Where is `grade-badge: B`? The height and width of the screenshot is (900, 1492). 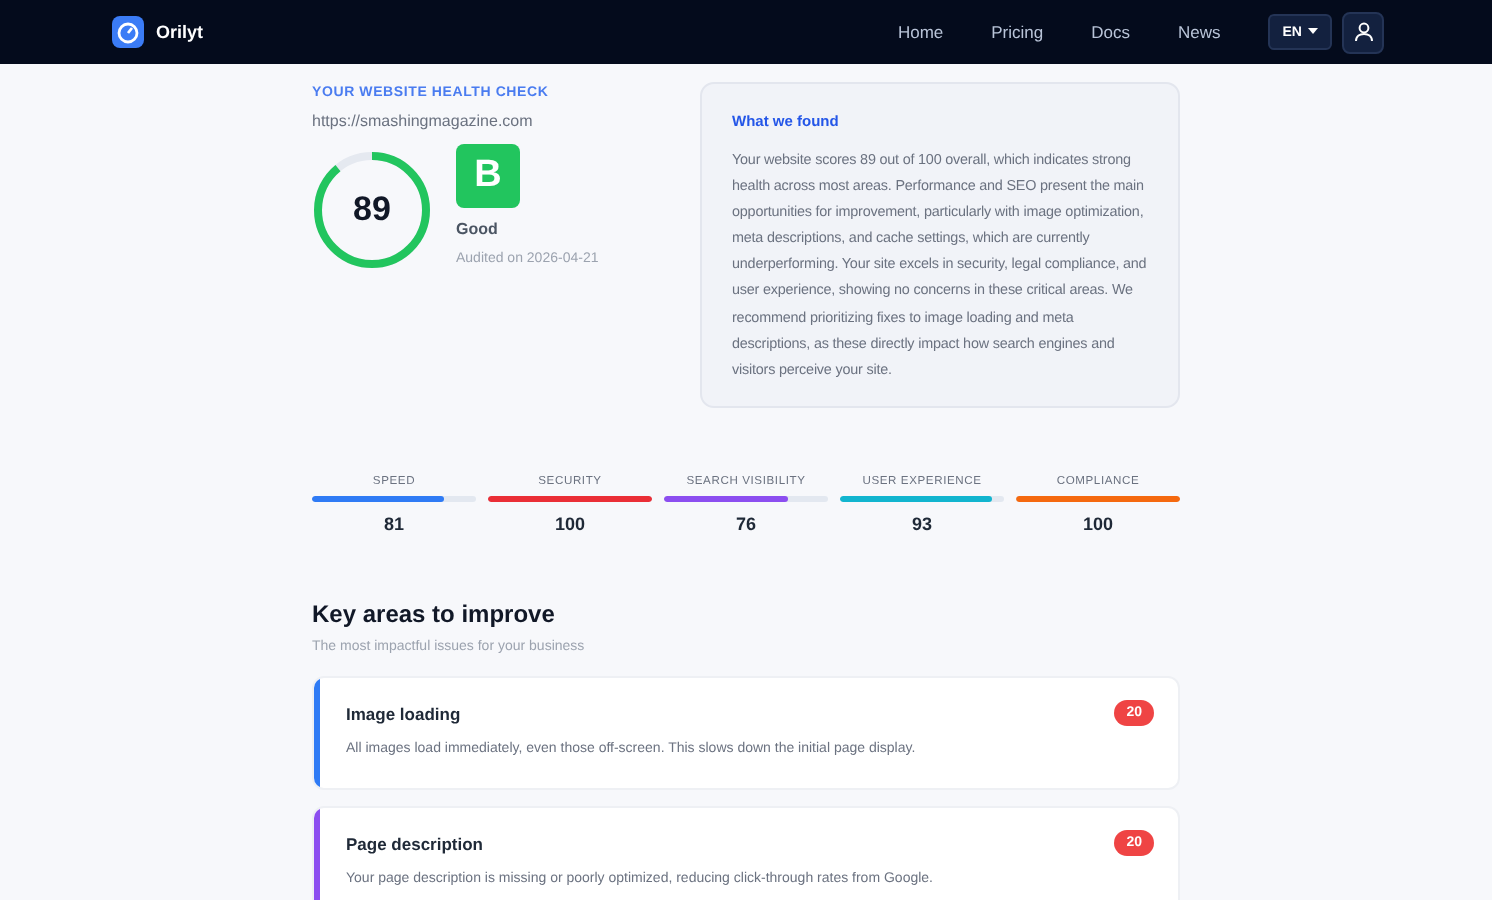 grade-badge: B is located at coordinates (488, 176).